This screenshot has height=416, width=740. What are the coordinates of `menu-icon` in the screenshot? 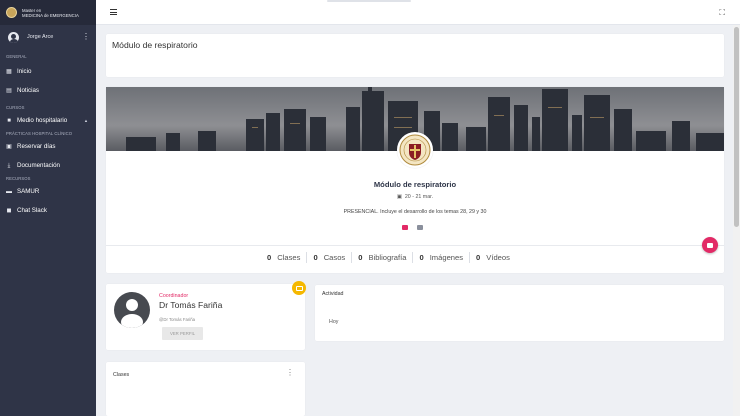 It's located at (113, 12).